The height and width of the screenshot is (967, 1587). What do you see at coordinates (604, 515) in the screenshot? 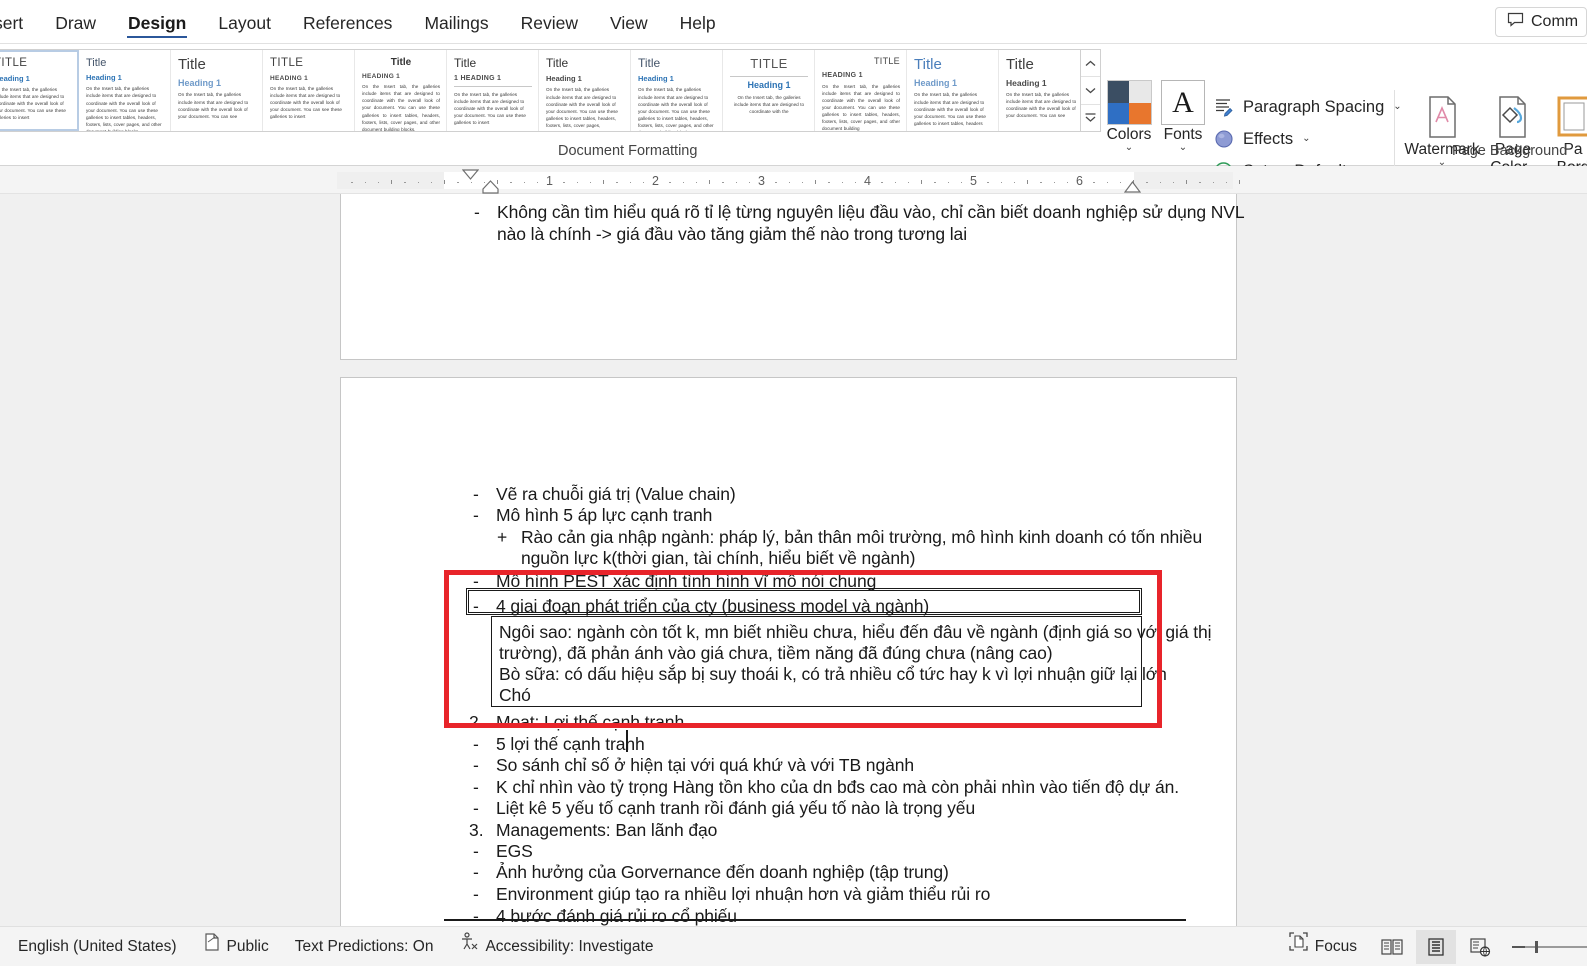
I see `document-line: Mô hình 5 áp lực cạnh tranh` at bounding box center [604, 515].